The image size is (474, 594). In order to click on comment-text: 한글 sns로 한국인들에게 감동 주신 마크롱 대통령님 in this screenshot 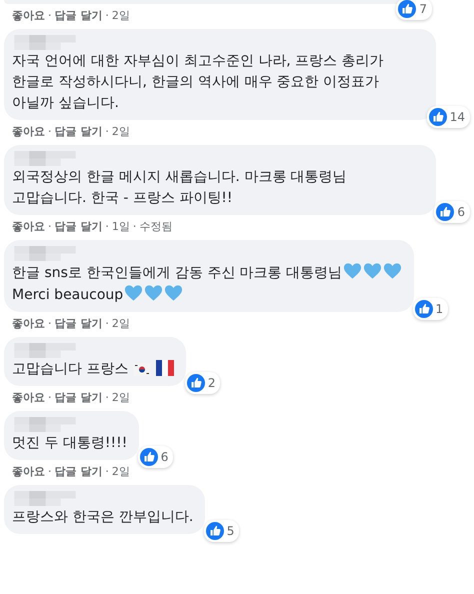, I will do `click(177, 273)`.